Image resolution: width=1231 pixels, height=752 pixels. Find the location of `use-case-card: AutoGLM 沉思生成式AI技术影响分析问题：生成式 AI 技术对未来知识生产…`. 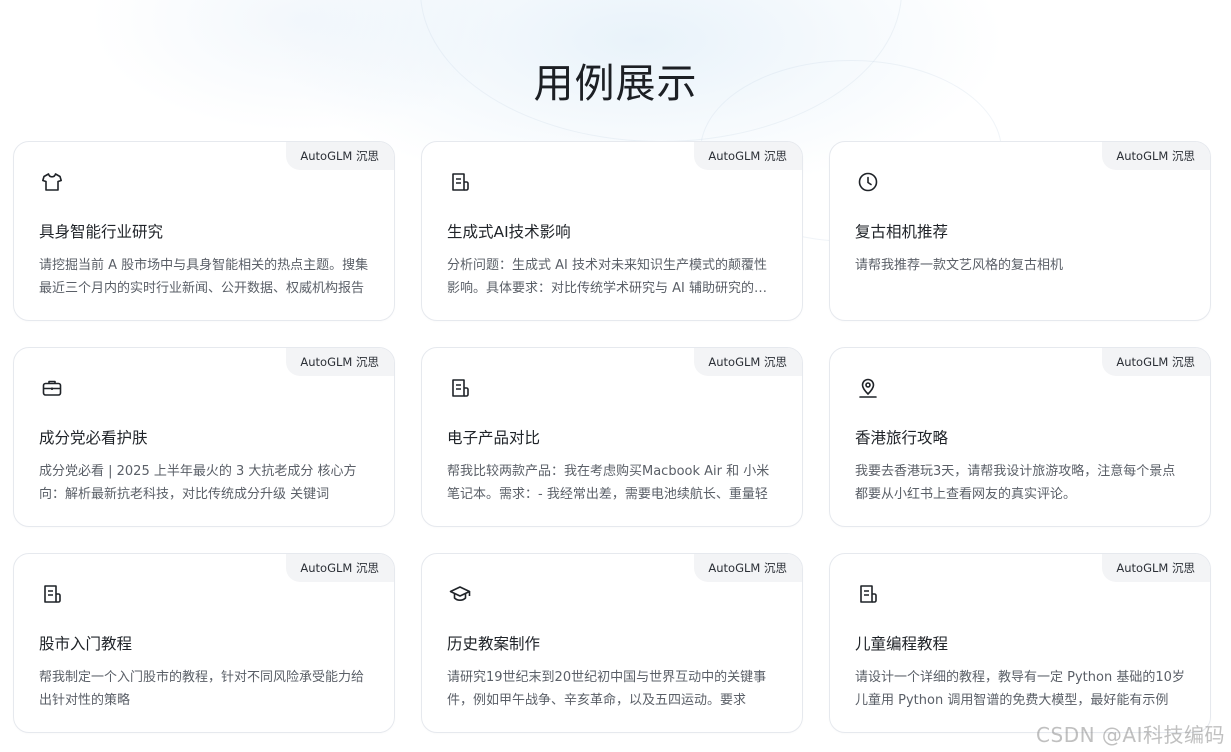

use-case-card: AutoGLM 沉思生成式AI技术影响分析问题：生成式 AI 技术对未来知识生产… is located at coordinates (612, 231).